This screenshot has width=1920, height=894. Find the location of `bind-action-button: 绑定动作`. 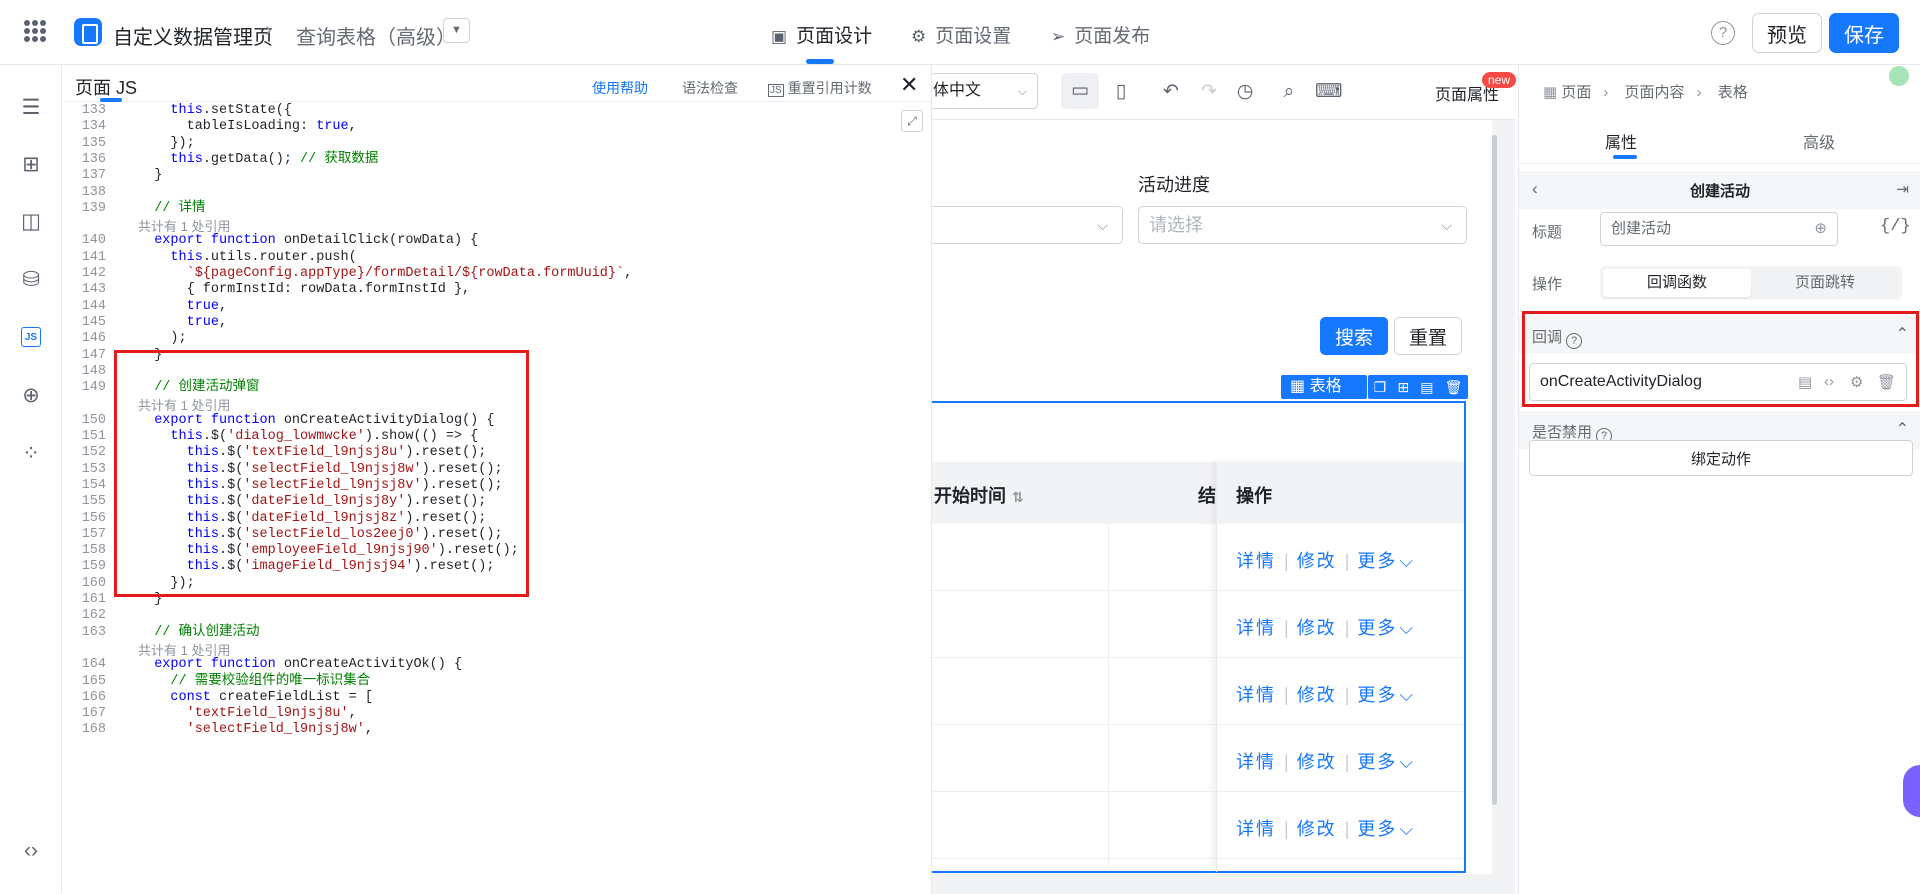

bind-action-button: 绑定动作 is located at coordinates (1721, 458).